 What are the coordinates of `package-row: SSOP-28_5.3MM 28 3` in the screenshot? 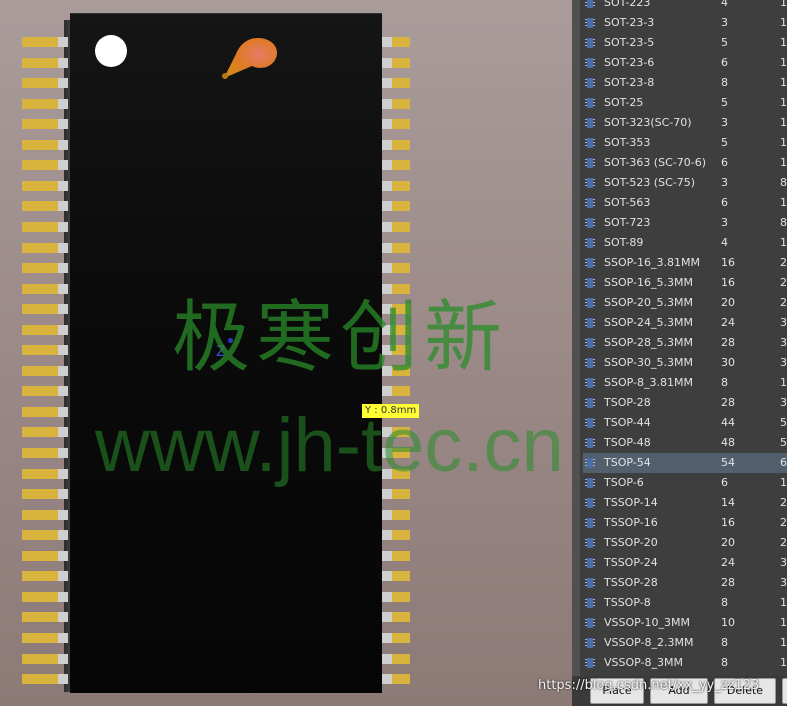 It's located at (685, 343).